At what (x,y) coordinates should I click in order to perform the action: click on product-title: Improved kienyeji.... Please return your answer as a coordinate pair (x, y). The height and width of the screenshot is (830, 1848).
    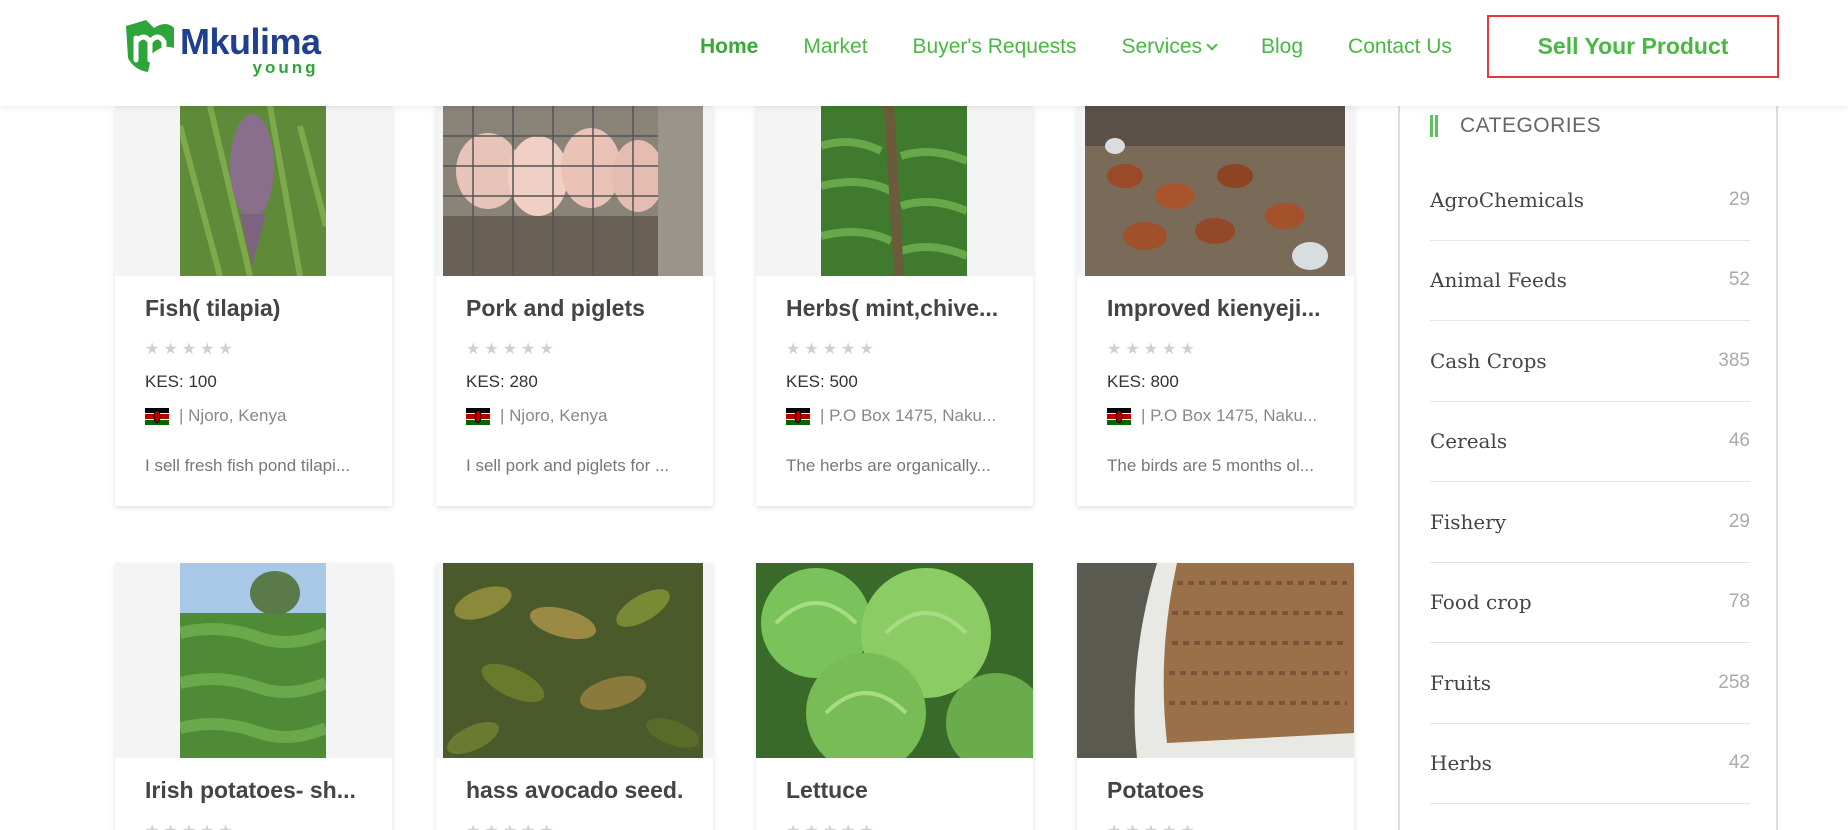
    Looking at the image, I should click on (1215, 308).